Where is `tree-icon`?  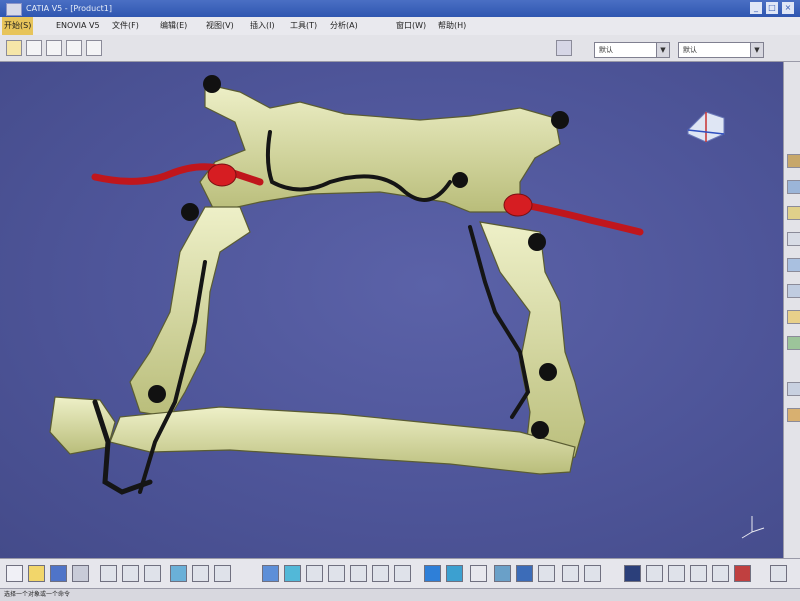 tree-icon is located at coordinates (200, 573).